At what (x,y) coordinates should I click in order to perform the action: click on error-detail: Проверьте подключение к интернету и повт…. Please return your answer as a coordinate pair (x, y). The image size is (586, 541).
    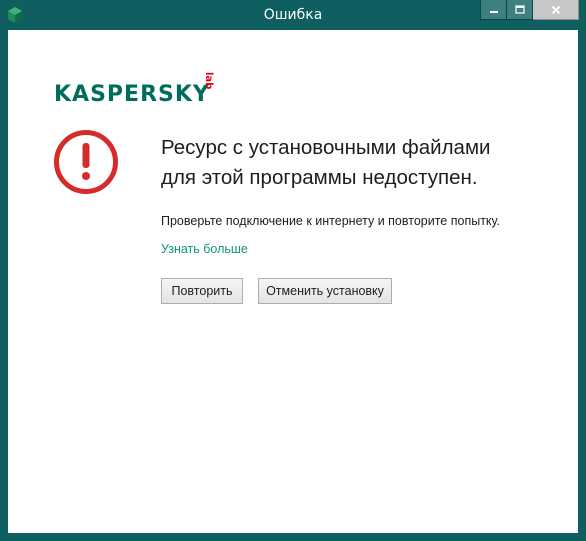
    Looking at the image, I should click on (331, 221).